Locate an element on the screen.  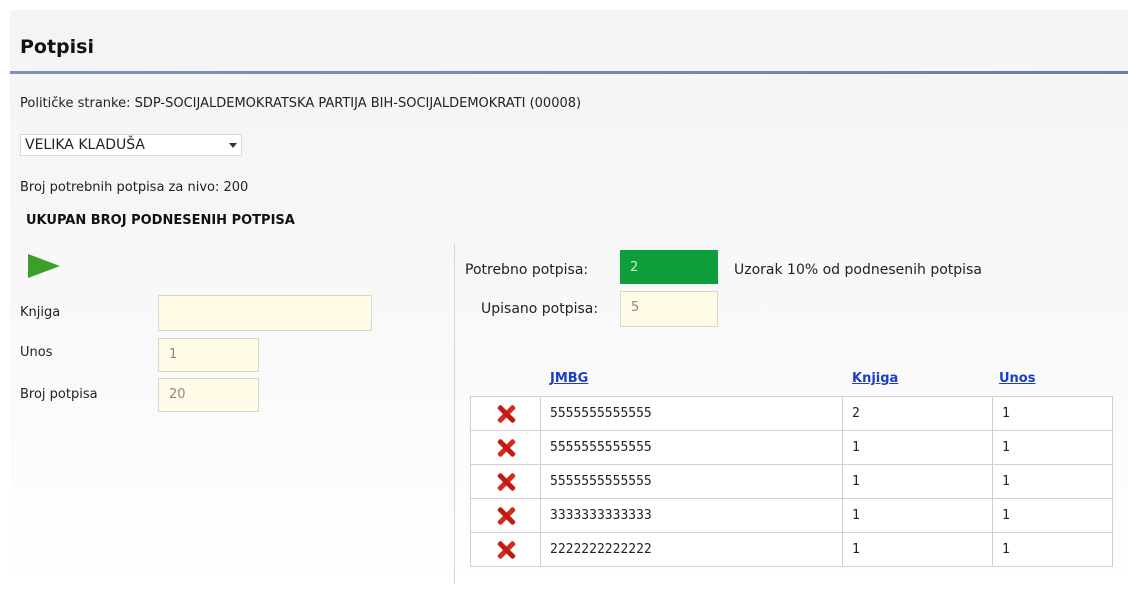
unos-label: Unos is located at coordinates (36, 352).